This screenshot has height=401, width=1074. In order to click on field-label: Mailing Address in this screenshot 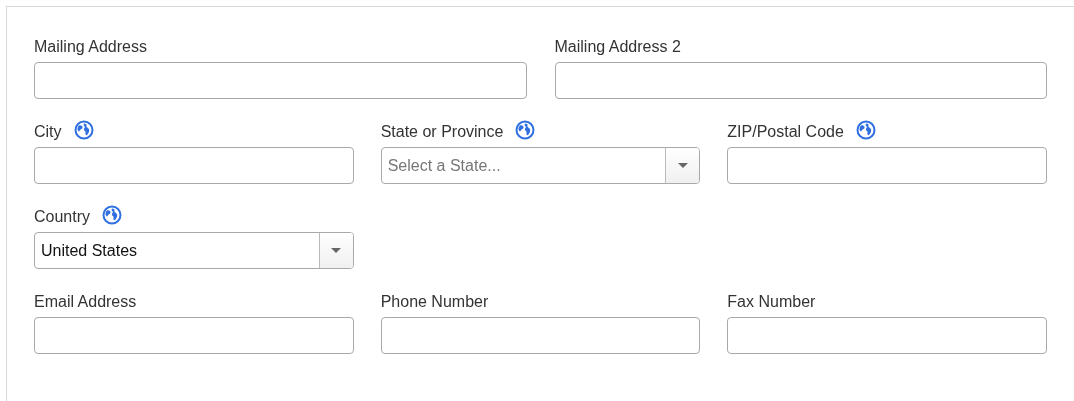, I will do `click(90, 47)`.